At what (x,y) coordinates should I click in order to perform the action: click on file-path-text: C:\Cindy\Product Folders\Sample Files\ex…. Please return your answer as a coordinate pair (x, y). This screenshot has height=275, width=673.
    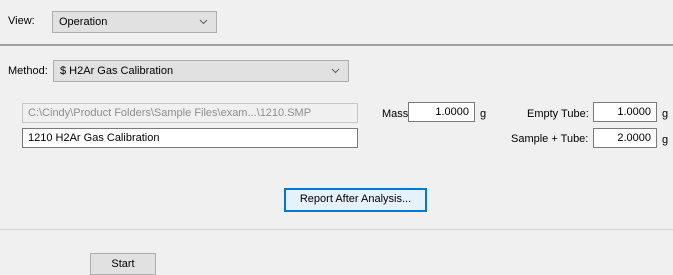
    Looking at the image, I should click on (170, 113).